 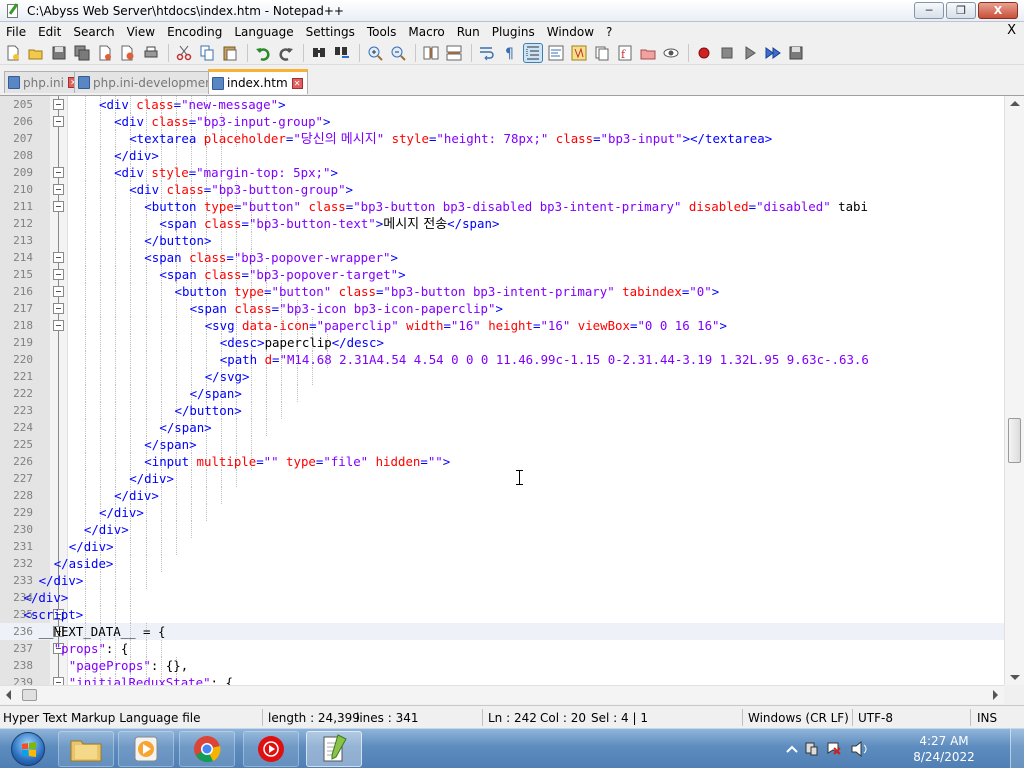 What do you see at coordinates (512, 189) in the screenshot?
I see `code-line: 210 <div class="bp3-button-group">` at bounding box center [512, 189].